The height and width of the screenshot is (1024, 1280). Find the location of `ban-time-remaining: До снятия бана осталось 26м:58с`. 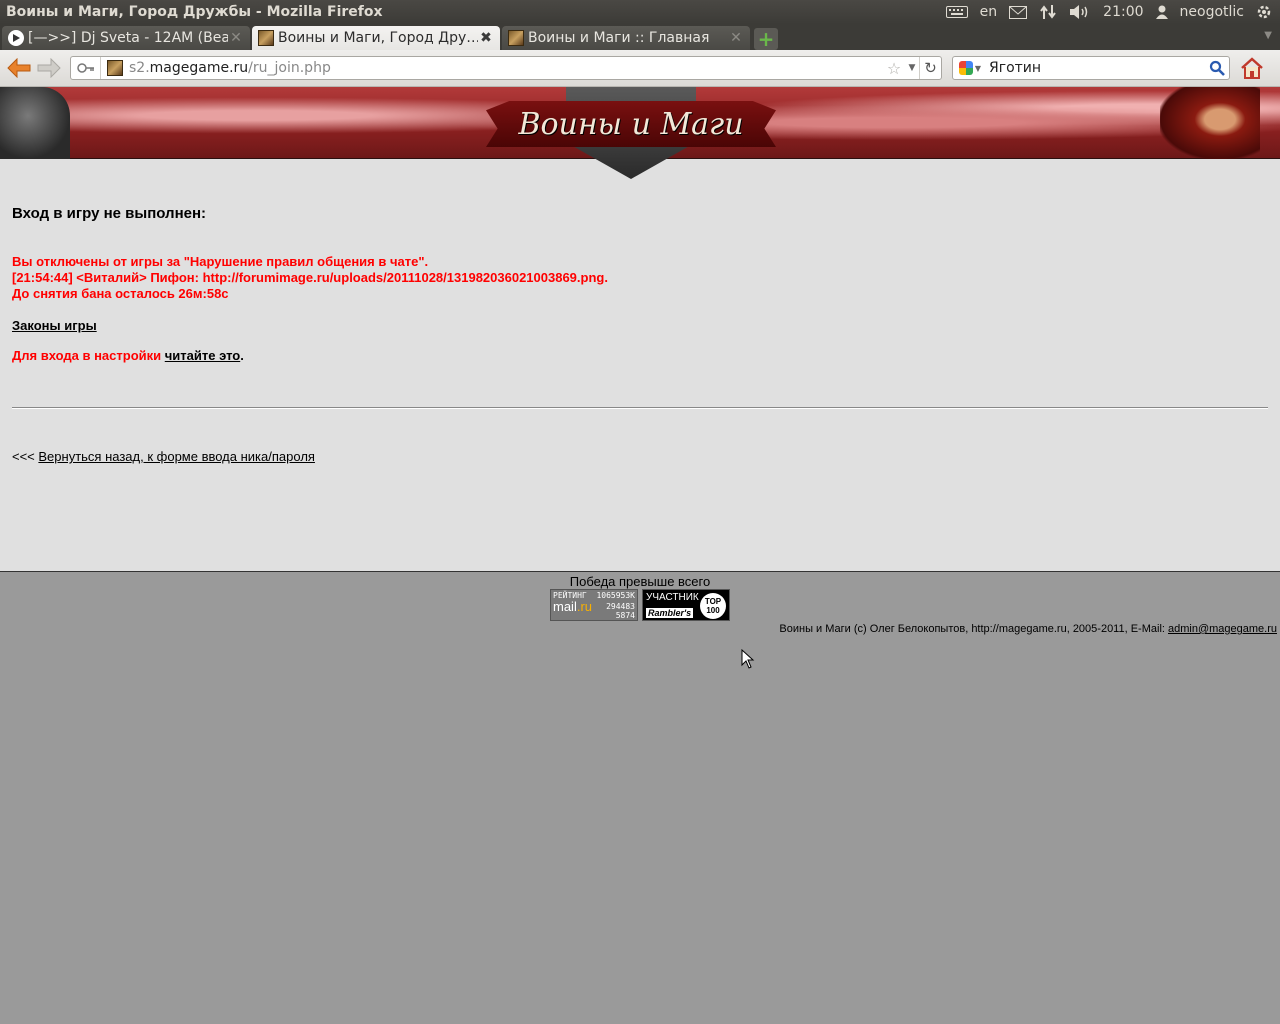

ban-time-remaining: До снятия бана осталось 26м:58с is located at coordinates (120, 293).